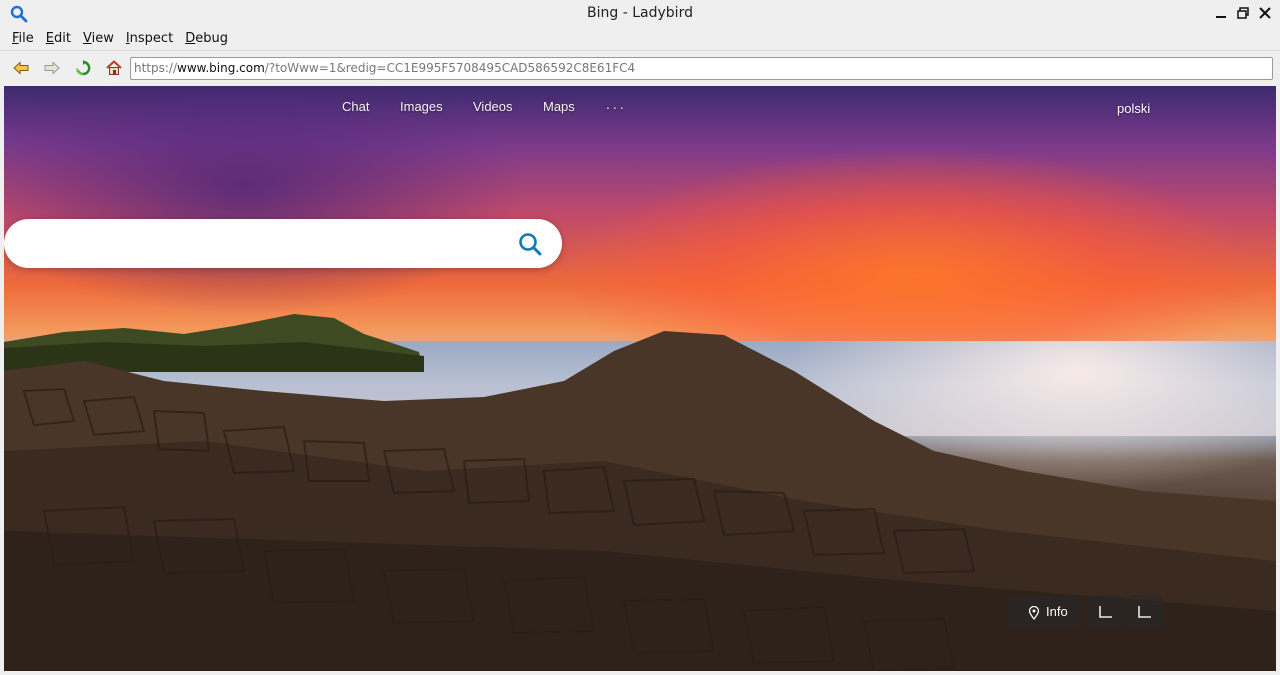 The height and width of the screenshot is (675, 1280). What do you see at coordinates (156, 68) in the screenshot?
I see `url-scheme: https://` at bounding box center [156, 68].